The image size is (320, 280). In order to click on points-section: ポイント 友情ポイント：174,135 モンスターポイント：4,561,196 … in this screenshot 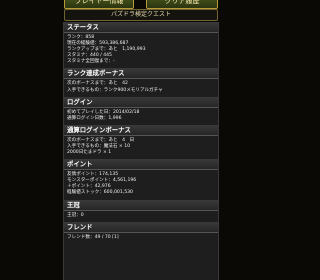, I will do `click(141, 179)`.